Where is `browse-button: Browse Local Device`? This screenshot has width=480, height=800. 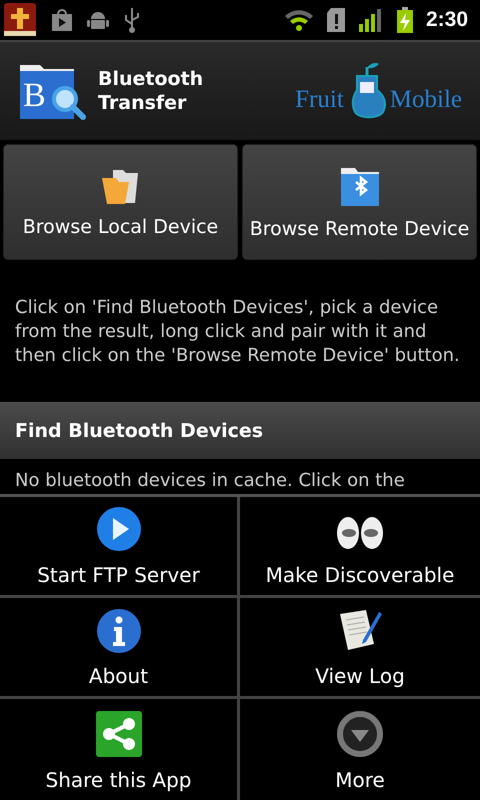
browse-button: Browse Local Device is located at coordinates (120, 202).